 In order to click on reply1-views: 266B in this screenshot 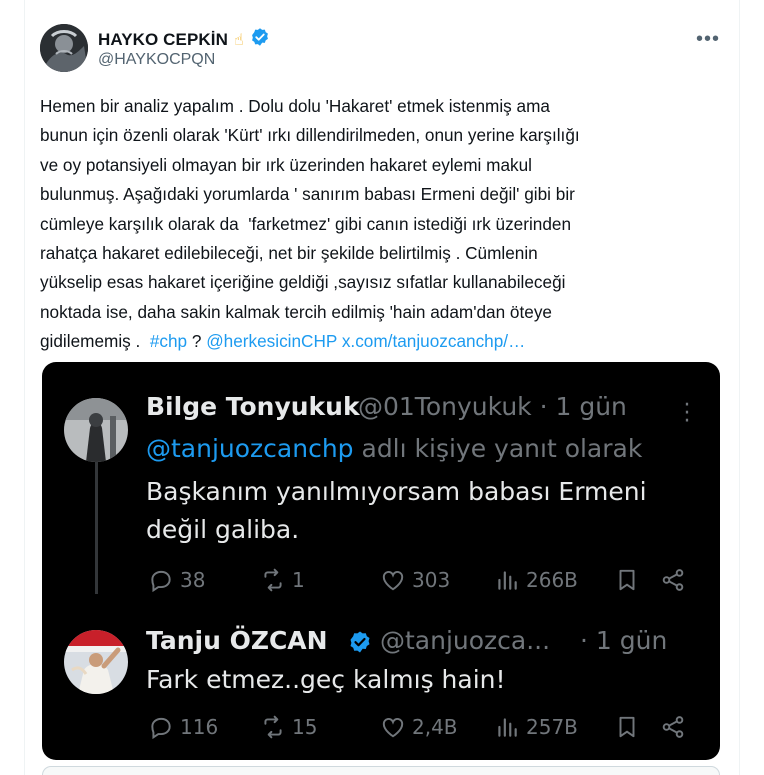, I will do `click(536, 580)`.